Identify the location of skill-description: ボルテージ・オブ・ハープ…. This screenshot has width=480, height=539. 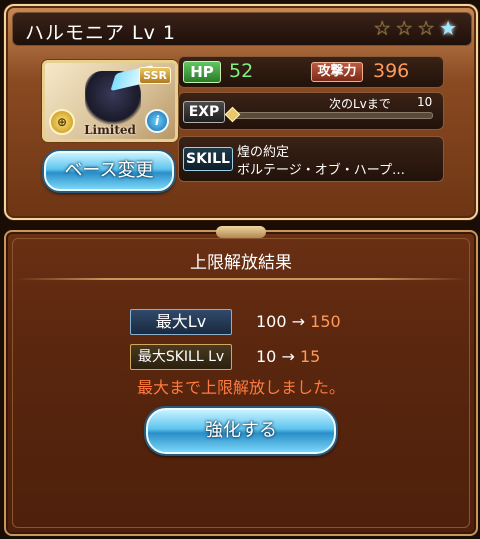
(321, 170).